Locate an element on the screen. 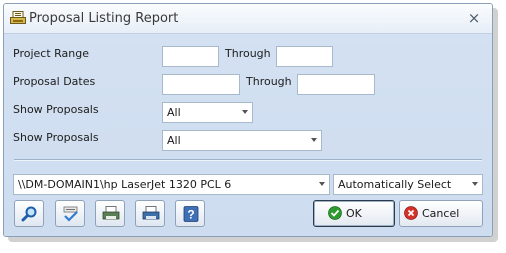  proposal-dates-from-input is located at coordinates (201, 84).